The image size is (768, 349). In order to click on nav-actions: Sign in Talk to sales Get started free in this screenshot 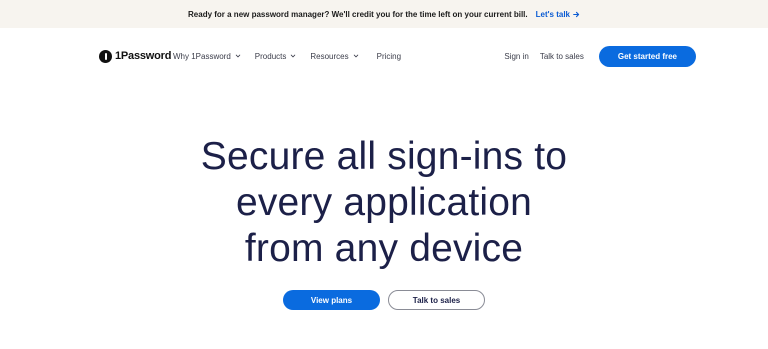, I will do `click(600, 56)`.